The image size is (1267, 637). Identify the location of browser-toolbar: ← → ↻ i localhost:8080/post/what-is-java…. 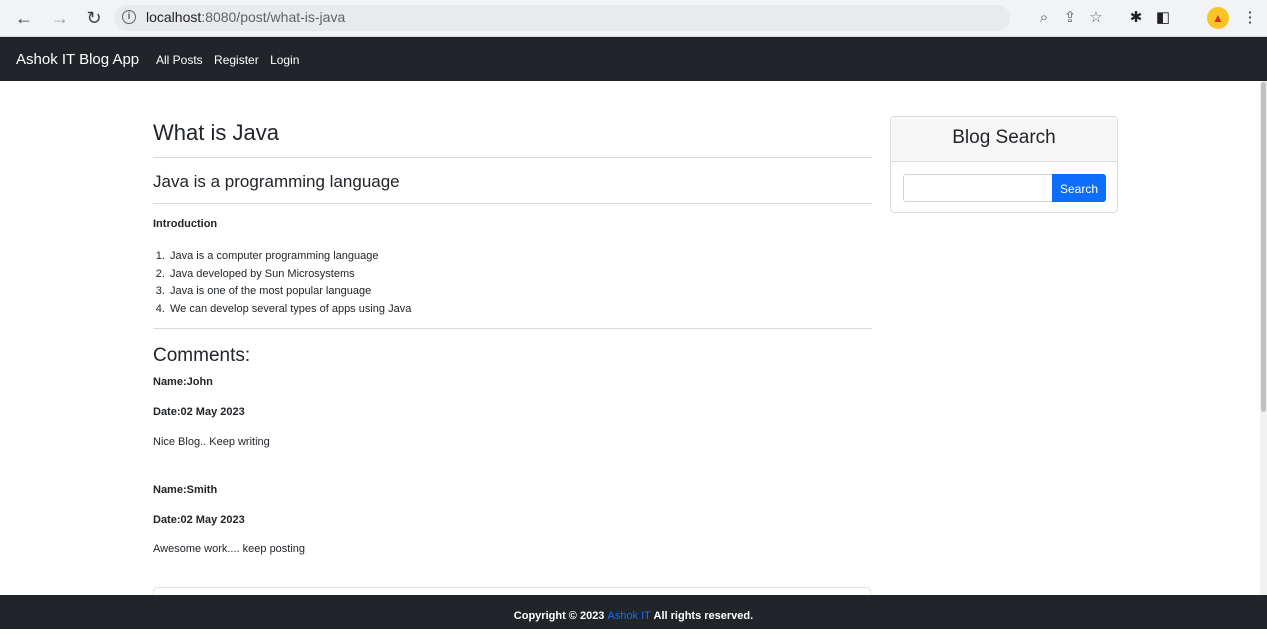
(633, 18).